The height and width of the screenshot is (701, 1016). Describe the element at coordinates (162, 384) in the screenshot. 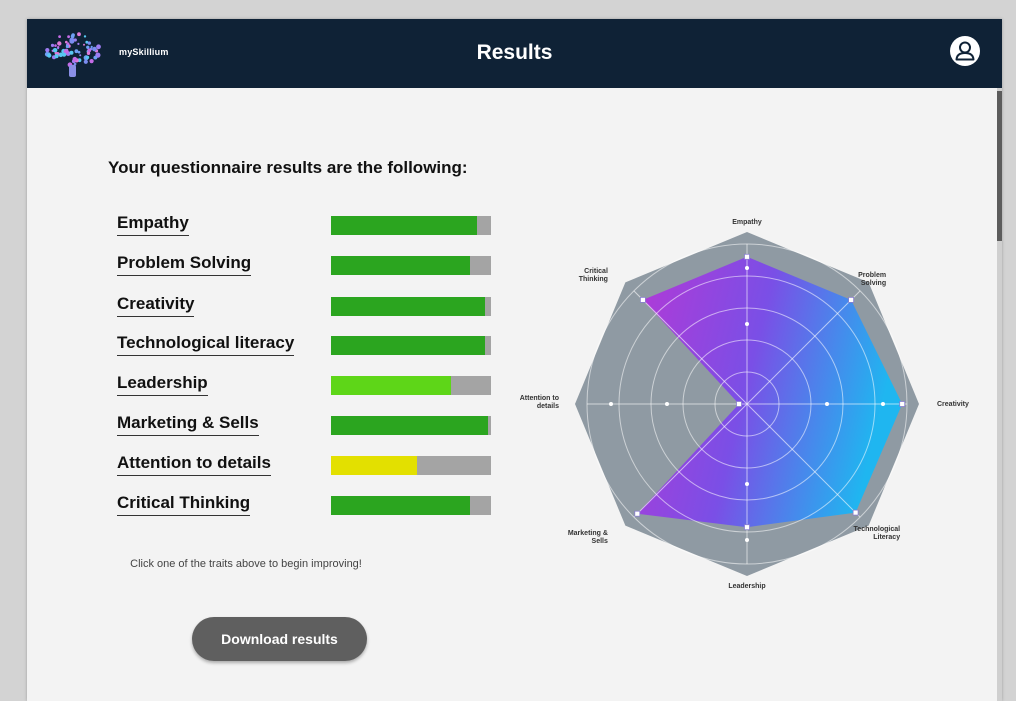

I see `trait-link-leadership: Leadership` at that location.